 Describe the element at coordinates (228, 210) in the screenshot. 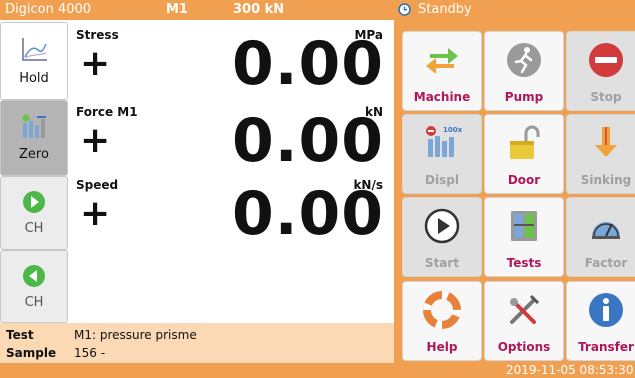

I see `speed-readout: Speed kN/s + 0.00` at that location.